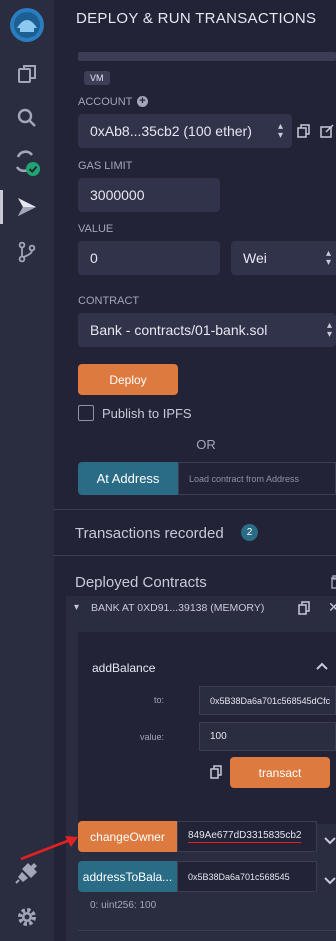 The height and width of the screenshot is (941, 336). What do you see at coordinates (152, 737) in the screenshot?
I see `value-param-label: value:` at bounding box center [152, 737].